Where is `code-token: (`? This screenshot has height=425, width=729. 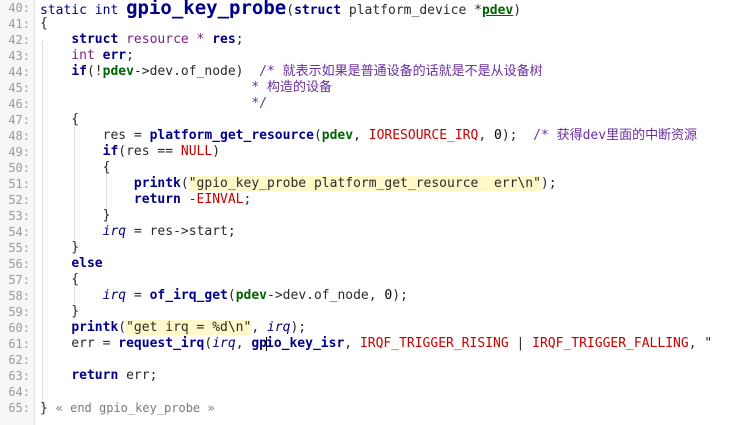
code-token: ( is located at coordinates (317, 135).